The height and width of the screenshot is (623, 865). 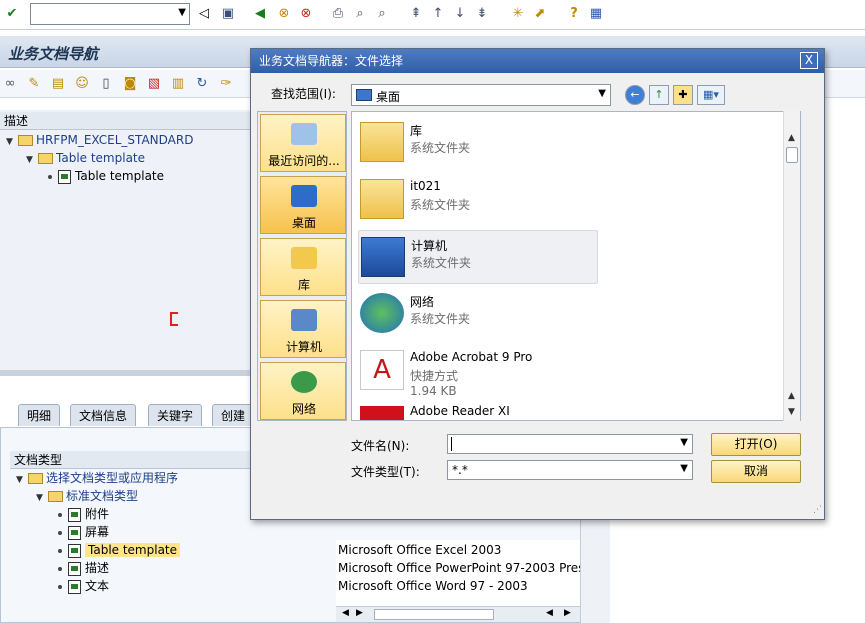 What do you see at coordinates (756, 471) in the screenshot?
I see `cancel-button: 取消` at bounding box center [756, 471].